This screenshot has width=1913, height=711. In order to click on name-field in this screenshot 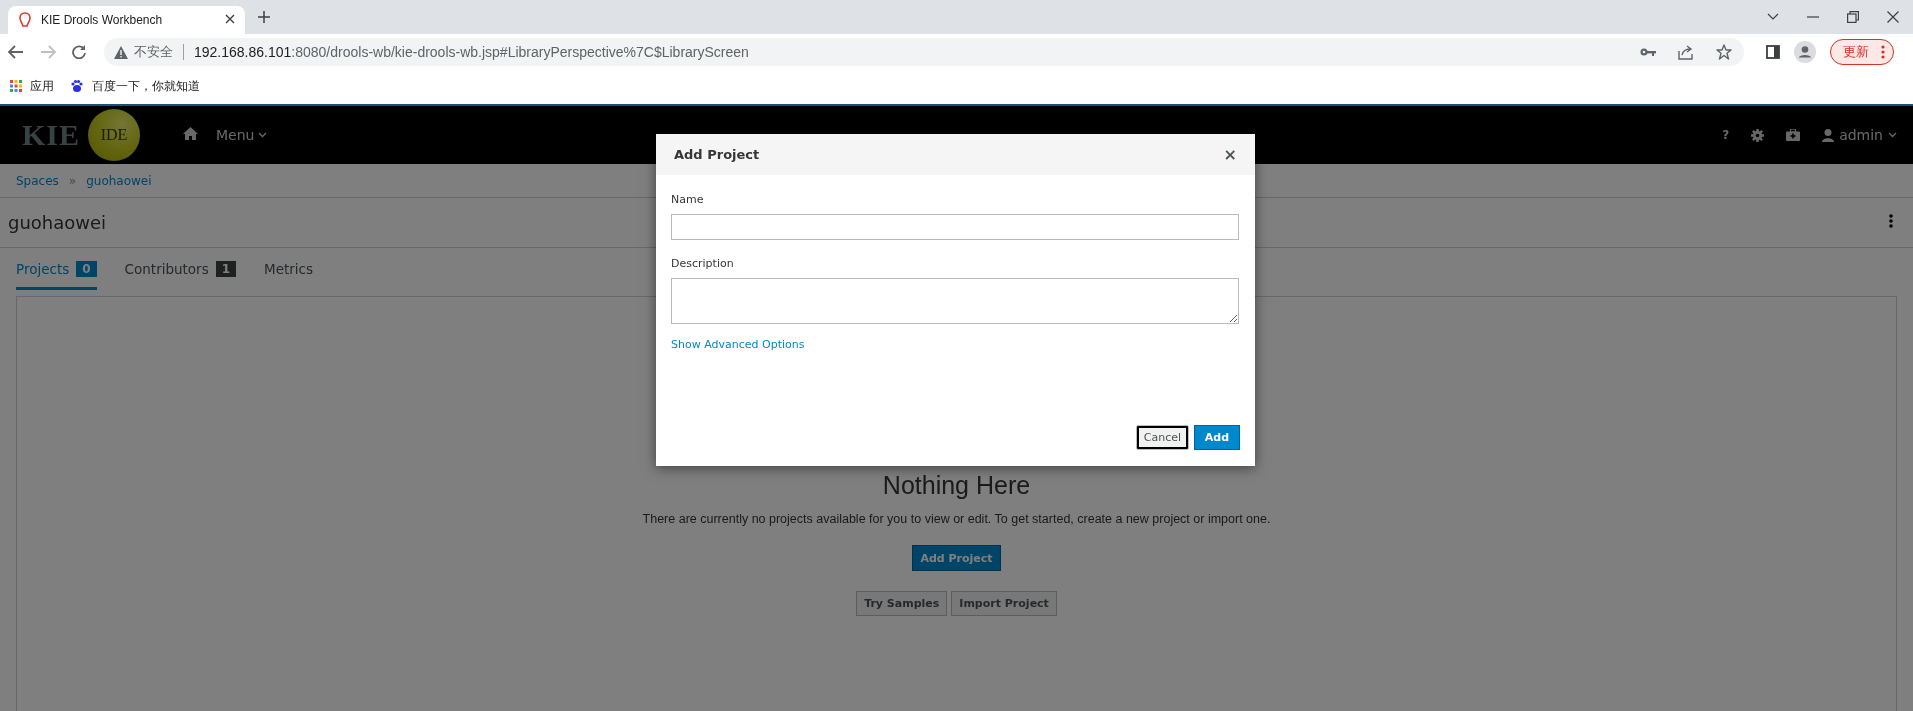, I will do `click(955, 227)`.